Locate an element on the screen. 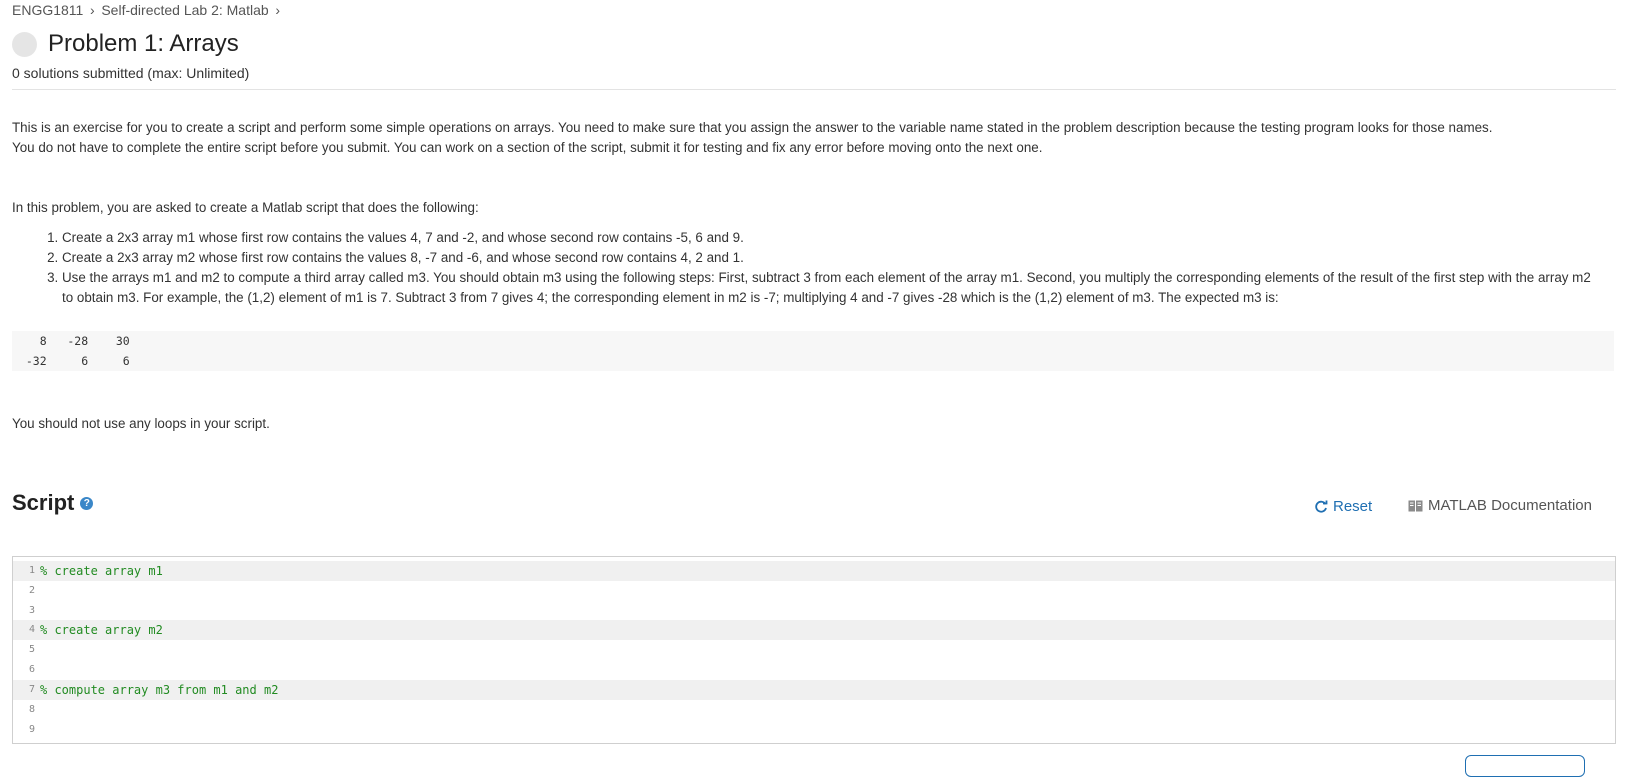 The height and width of the screenshot is (777, 1629). line-number: 8 is located at coordinates (31, 709).